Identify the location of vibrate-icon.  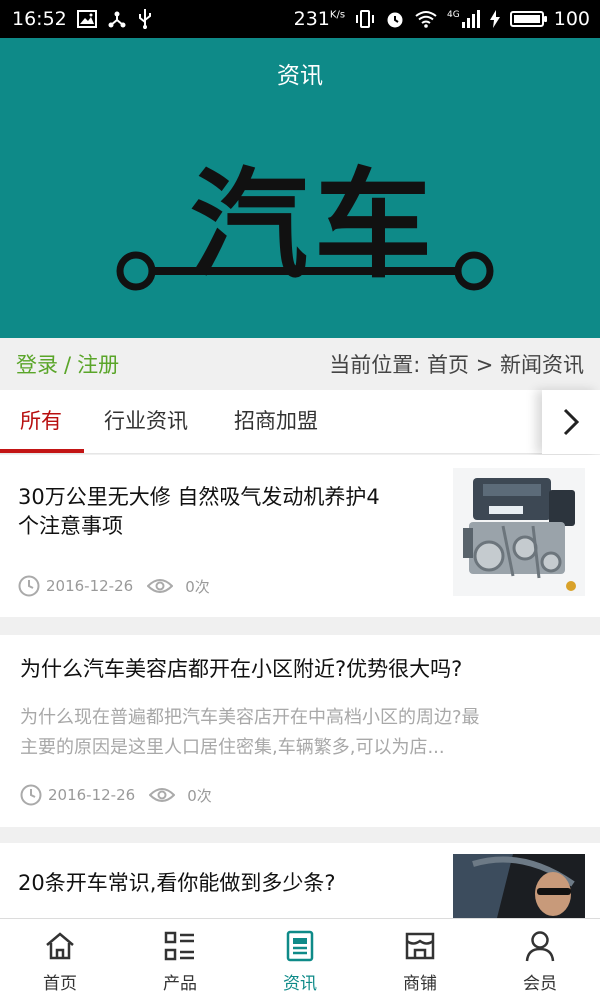
(365, 19).